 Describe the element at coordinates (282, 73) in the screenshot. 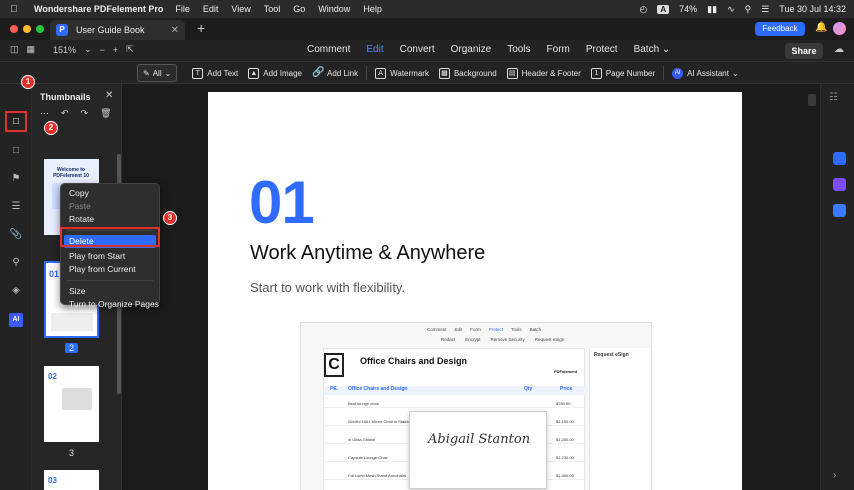

I see `add-image-label: Add Image` at that location.